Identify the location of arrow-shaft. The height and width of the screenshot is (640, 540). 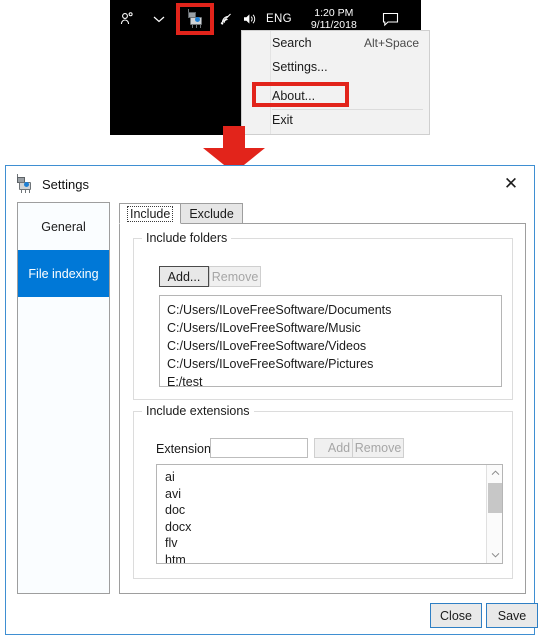
(234, 138).